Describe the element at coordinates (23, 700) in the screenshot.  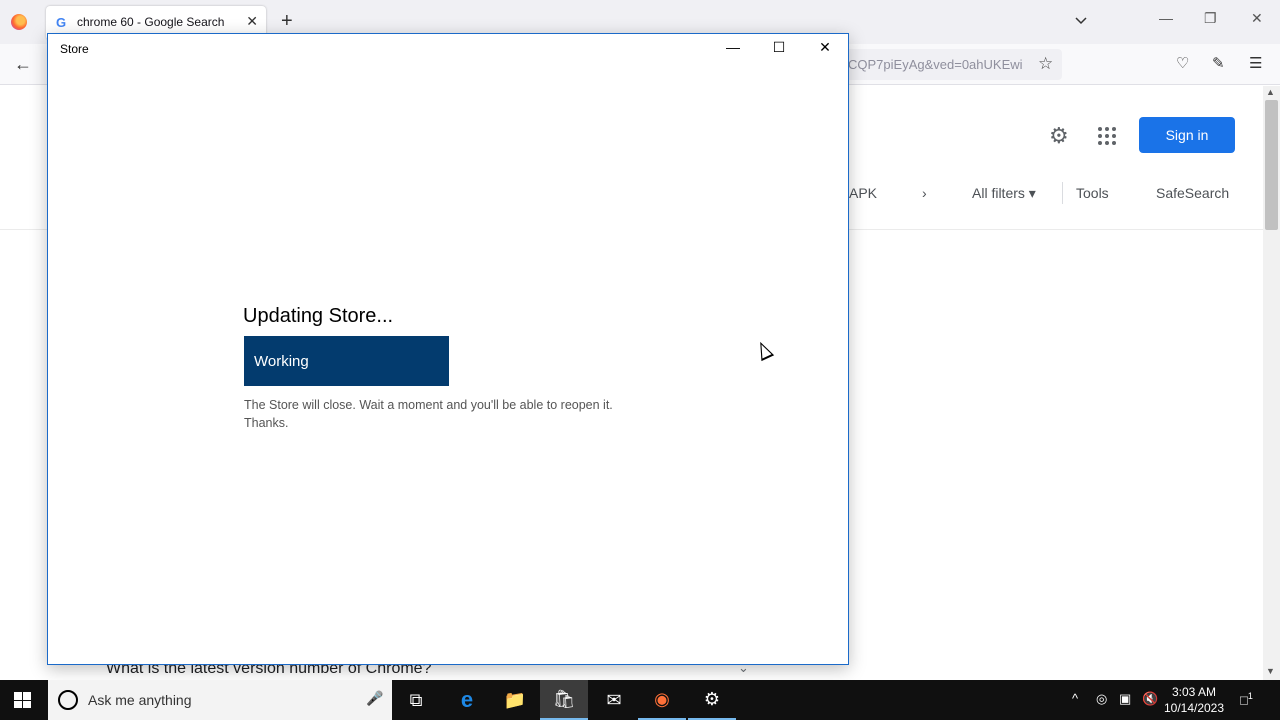
I see `windows-start-icon` at that location.